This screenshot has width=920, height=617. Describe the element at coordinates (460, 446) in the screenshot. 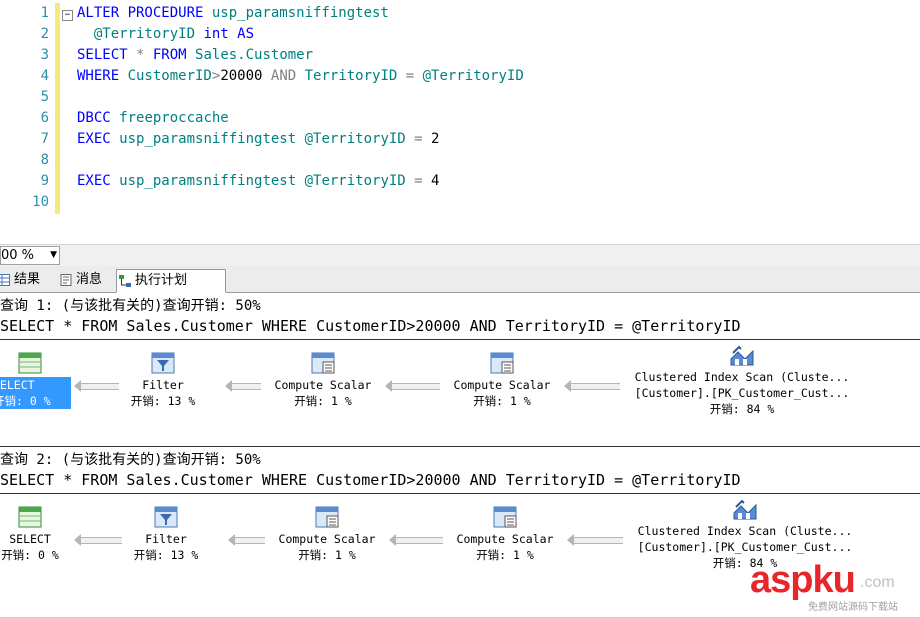

I see `query-divider` at that location.